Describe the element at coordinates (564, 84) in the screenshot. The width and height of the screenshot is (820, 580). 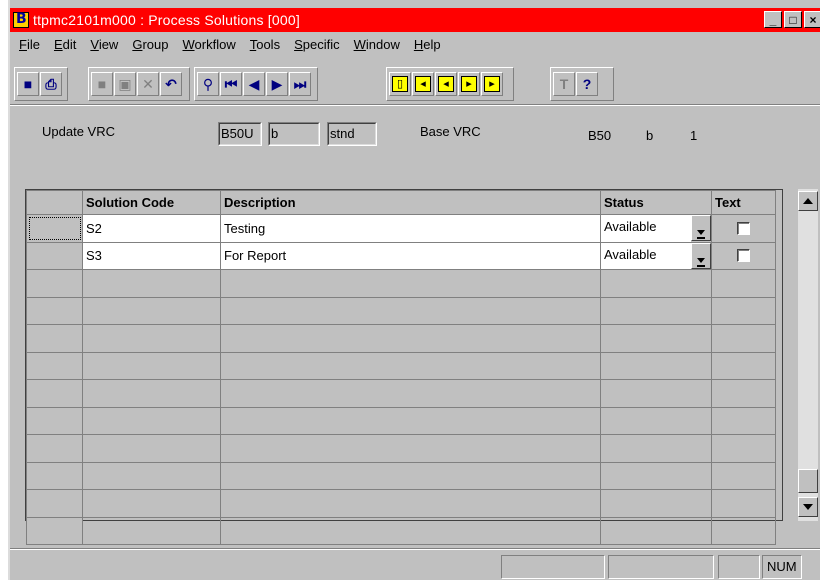
I see `text-icon: T` at that location.